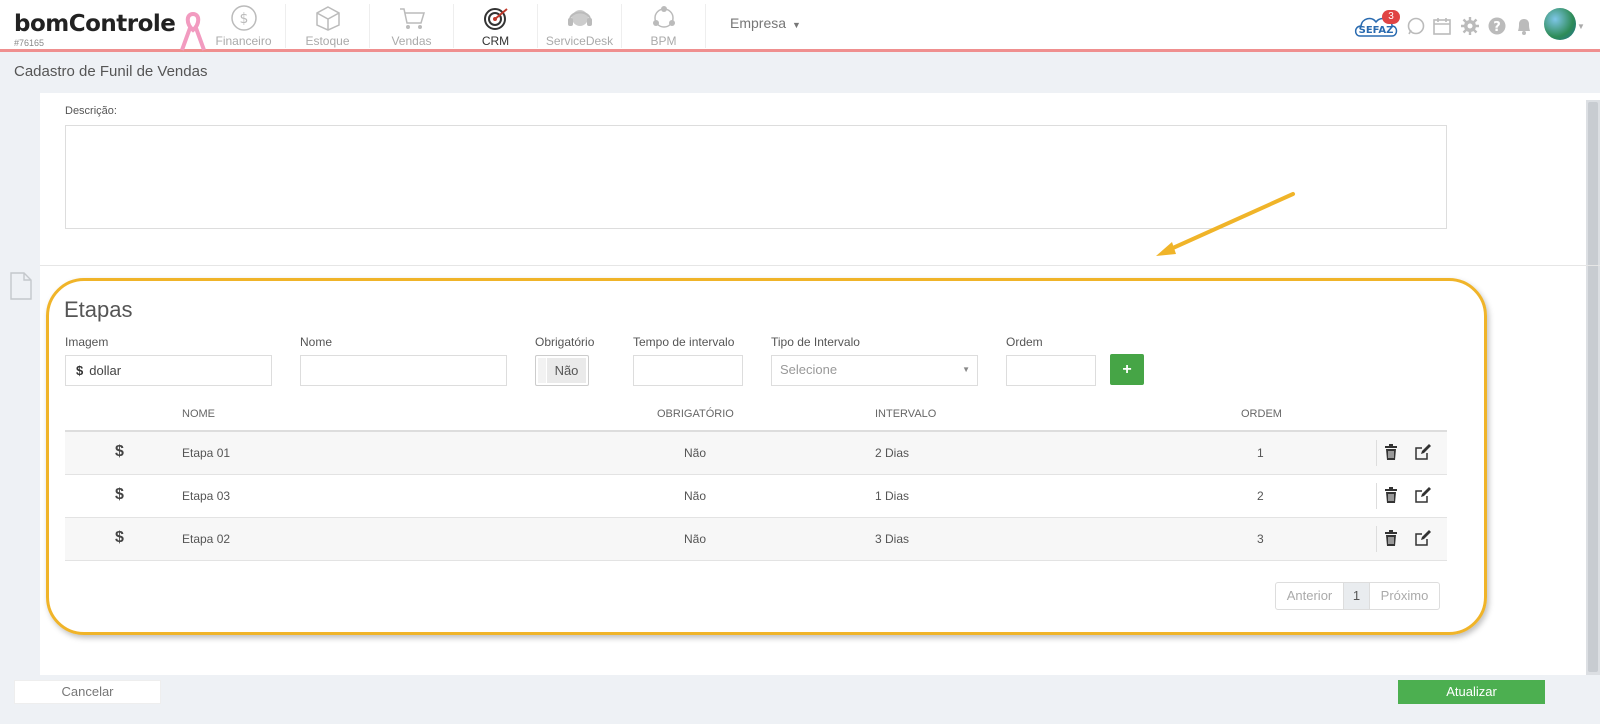  What do you see at coordinates (1470, 26) in the screenshot?
I see `gear-icon` at bounding box center [1470, 26].